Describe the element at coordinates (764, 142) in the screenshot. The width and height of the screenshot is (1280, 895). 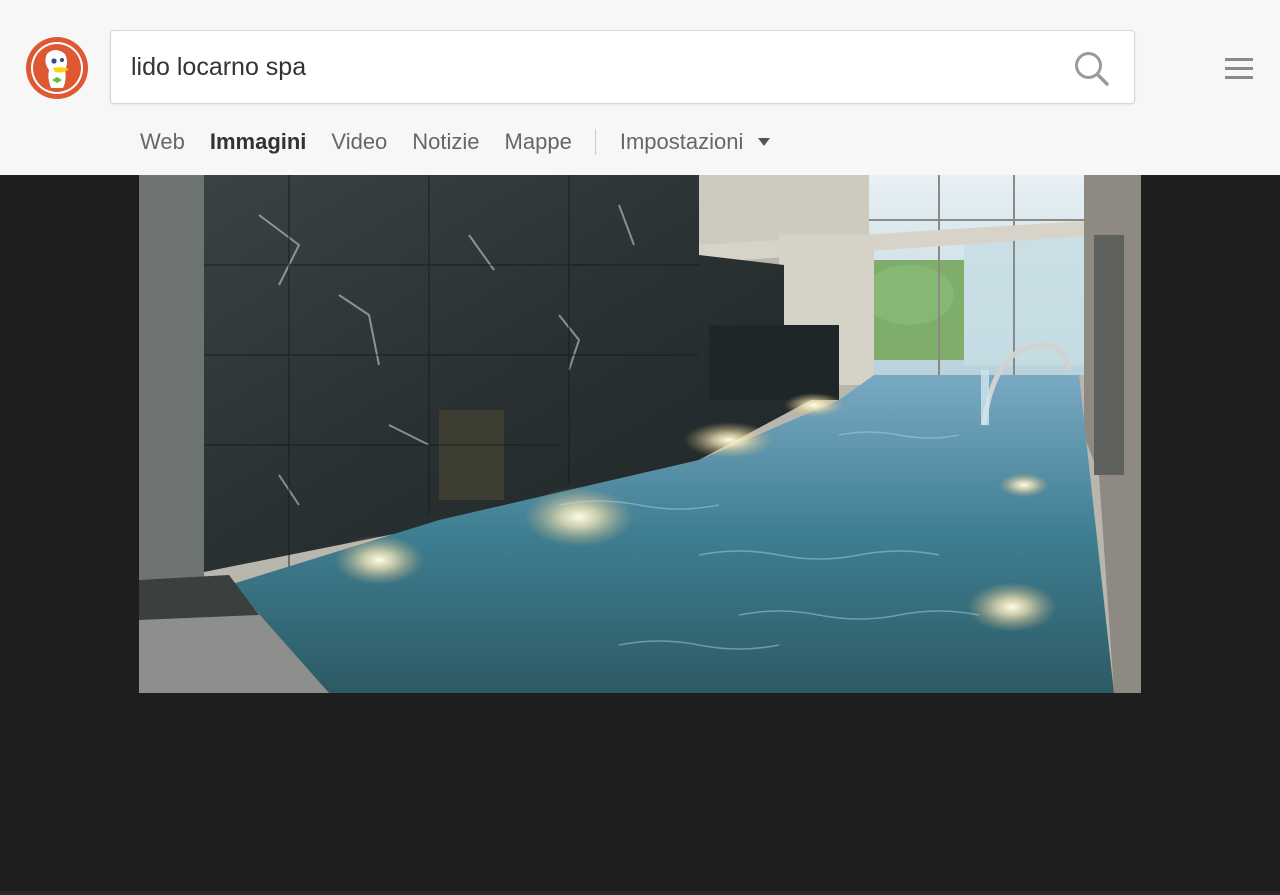
I see `caret-down-icon` at that location.